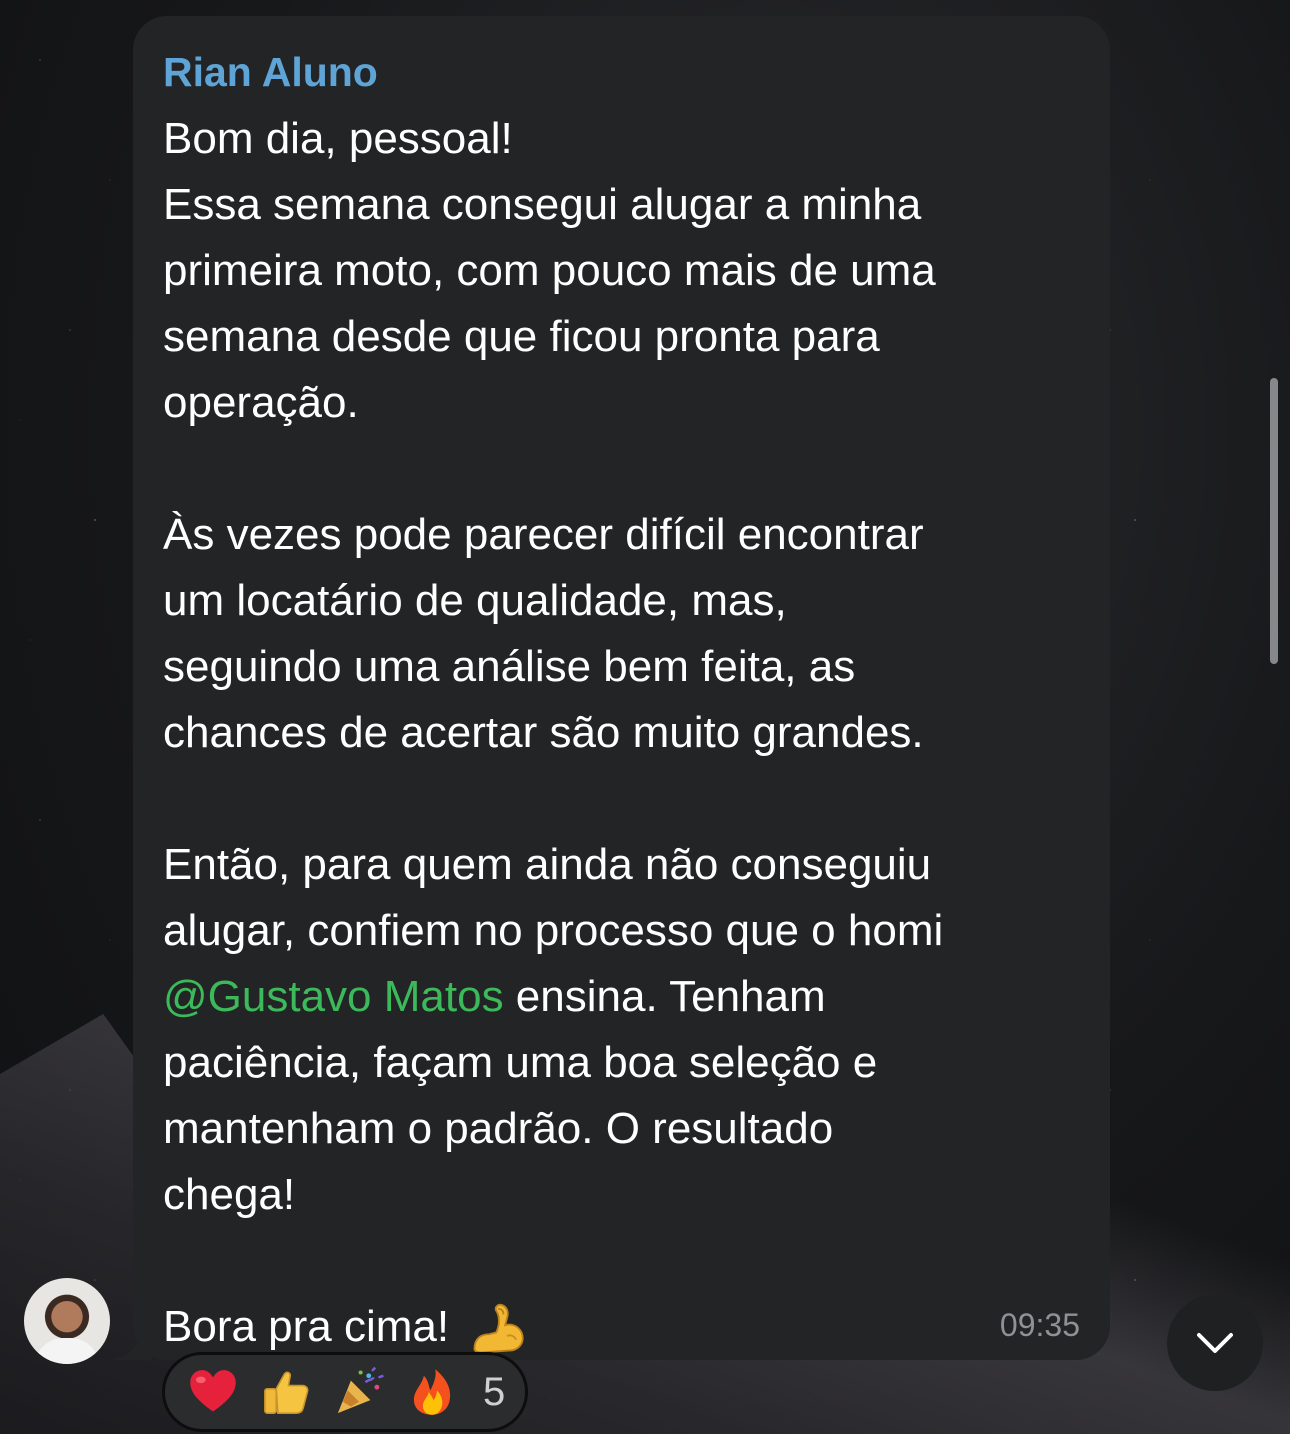 The width and height of the screenshot is (1290, 1434). Describe the element at coordinates (494, 1391) in the screenshot. I see `reaction-count: 5` at that location.